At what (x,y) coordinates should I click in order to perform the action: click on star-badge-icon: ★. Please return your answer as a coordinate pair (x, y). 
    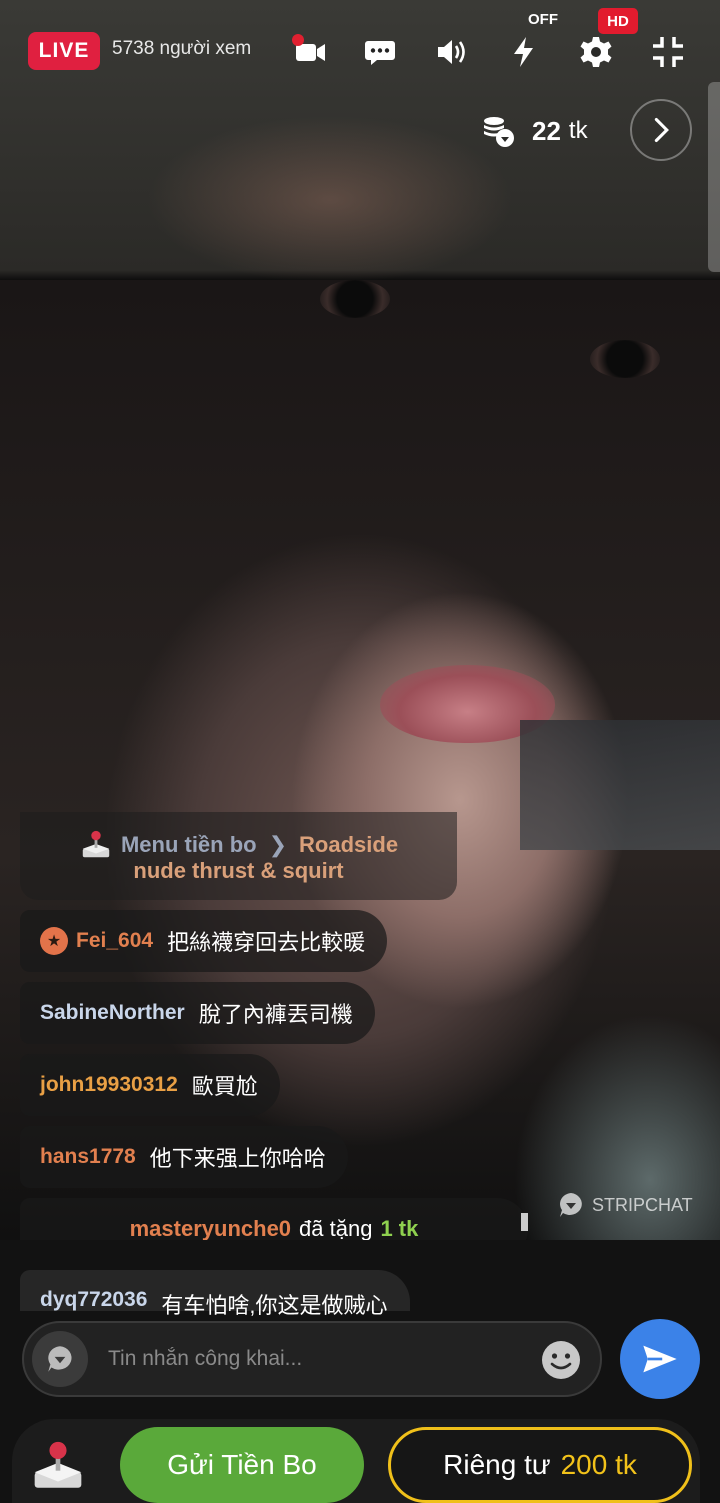
    Looking at the image, I should click on (54, 941).